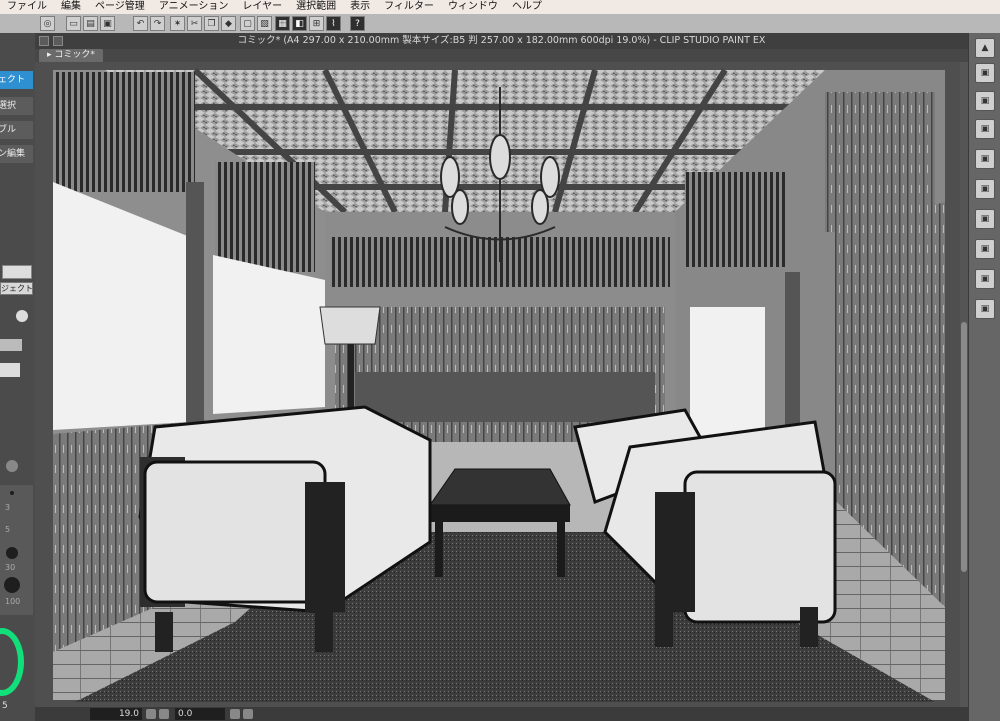 This screenshot has width=1000, height=721. Describe the element at coordinates (985, 249) in the screenshot. I see `panel-icon-7: ▣` at that location.